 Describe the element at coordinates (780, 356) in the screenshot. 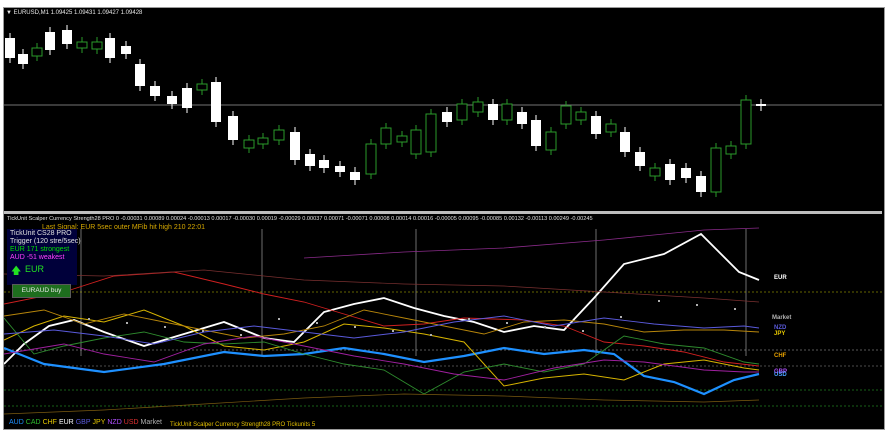

I see `label-chf: CHF` at that location.